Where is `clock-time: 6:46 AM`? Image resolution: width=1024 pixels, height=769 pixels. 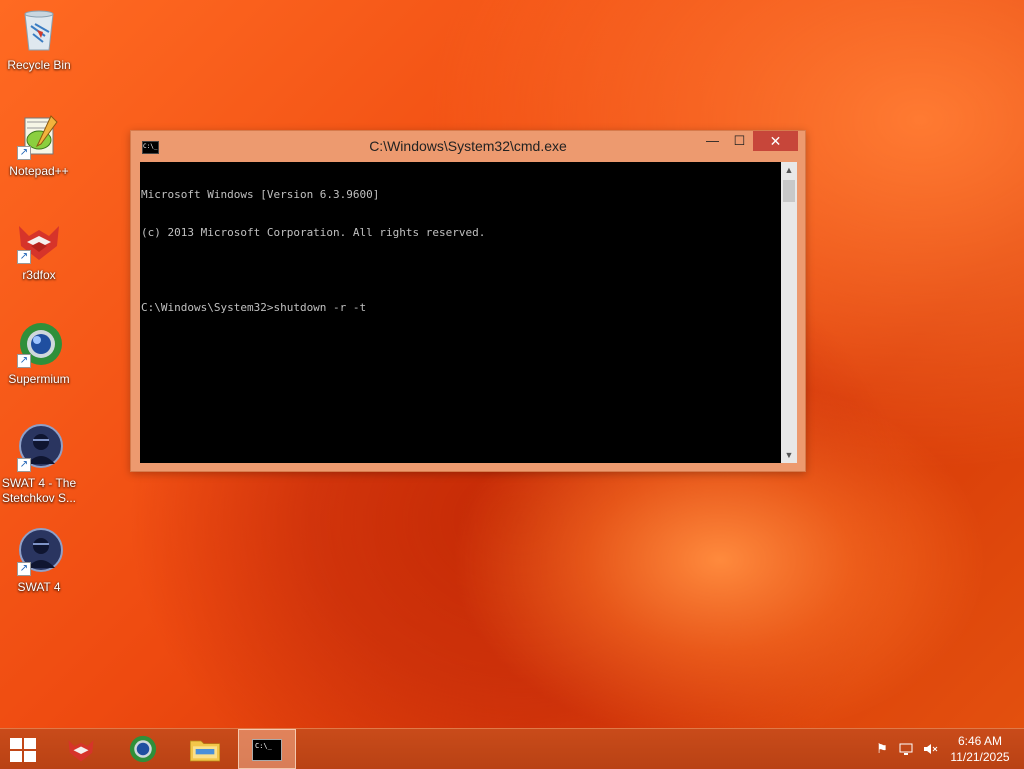 clock-time: 6:46 AM is located at coordinates (980, 741).